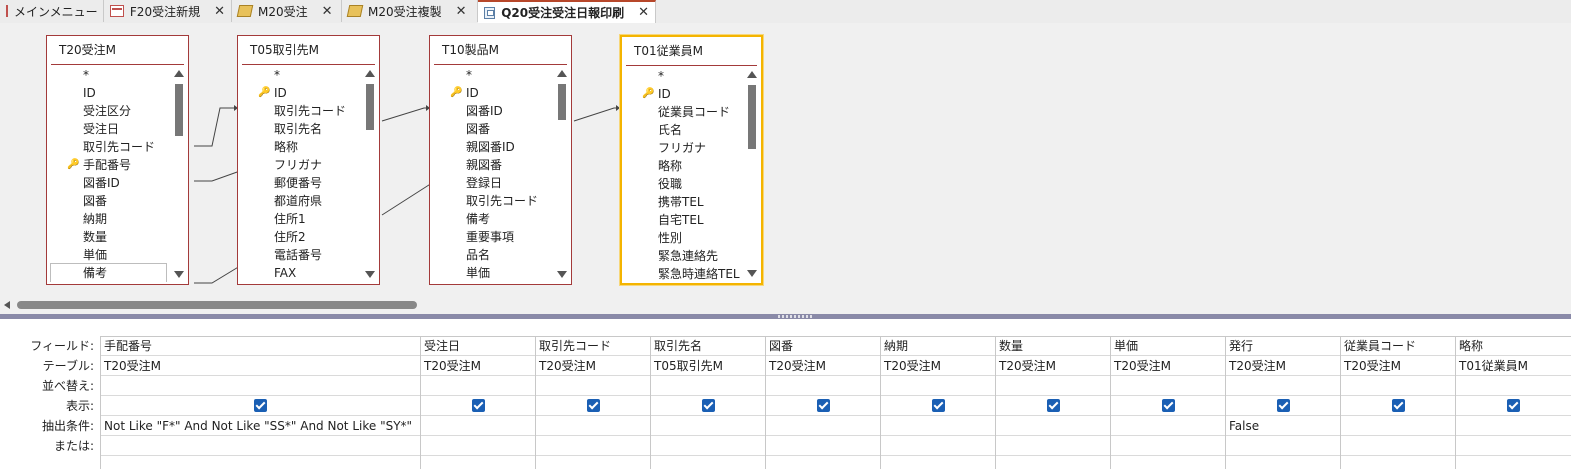 This screenshot has height=469, width=1571. What do you see at coordinates (1283, 426) in the screenshot?
I see `grid-cell-criteria: False` at bounding box center [1283, 426].